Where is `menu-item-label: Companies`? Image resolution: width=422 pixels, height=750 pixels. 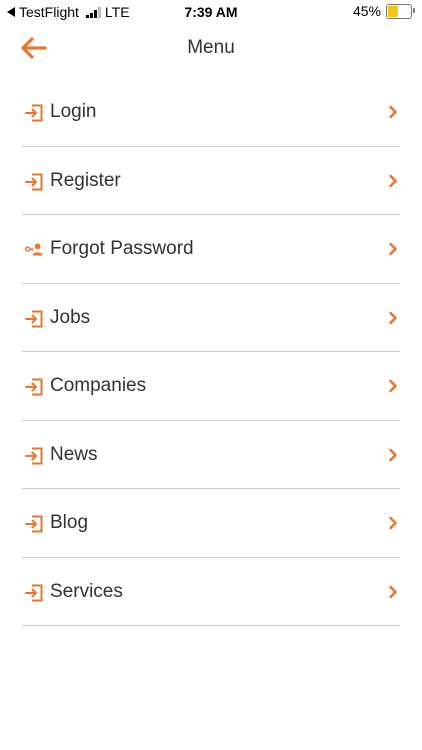
menu-item-label: Companies is located at coordinates (98, 385).